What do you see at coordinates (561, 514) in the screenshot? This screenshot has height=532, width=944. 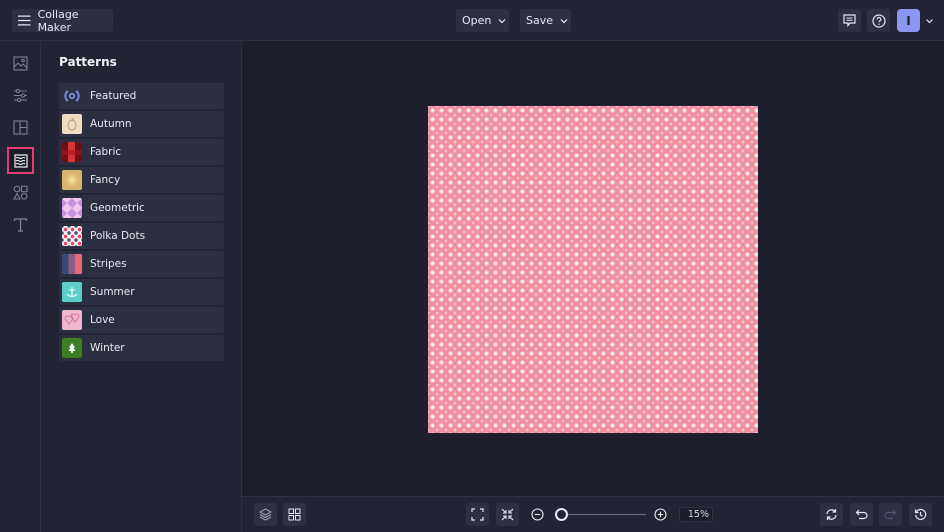 I see `zoom-slider-handle` at bounding box center [561, 514].